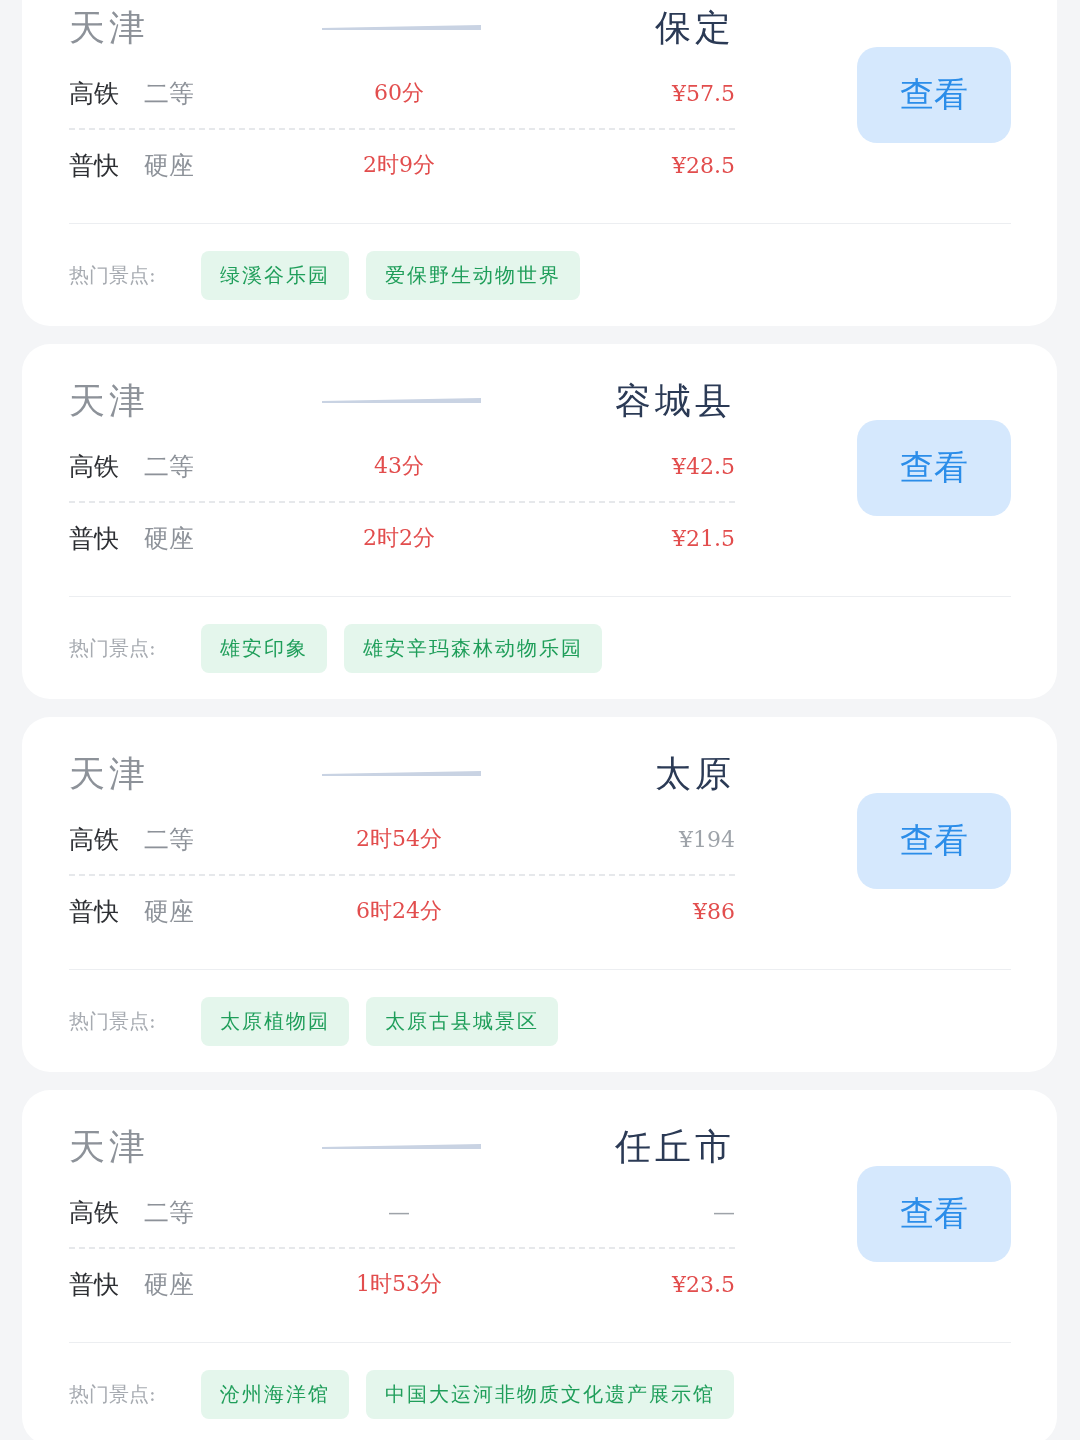 The height and width of the screenshot is (1440, 1080). Describe the element at coordinates (399, 538) in the screenshot. I see `travel-time: 2时2分` at that location.